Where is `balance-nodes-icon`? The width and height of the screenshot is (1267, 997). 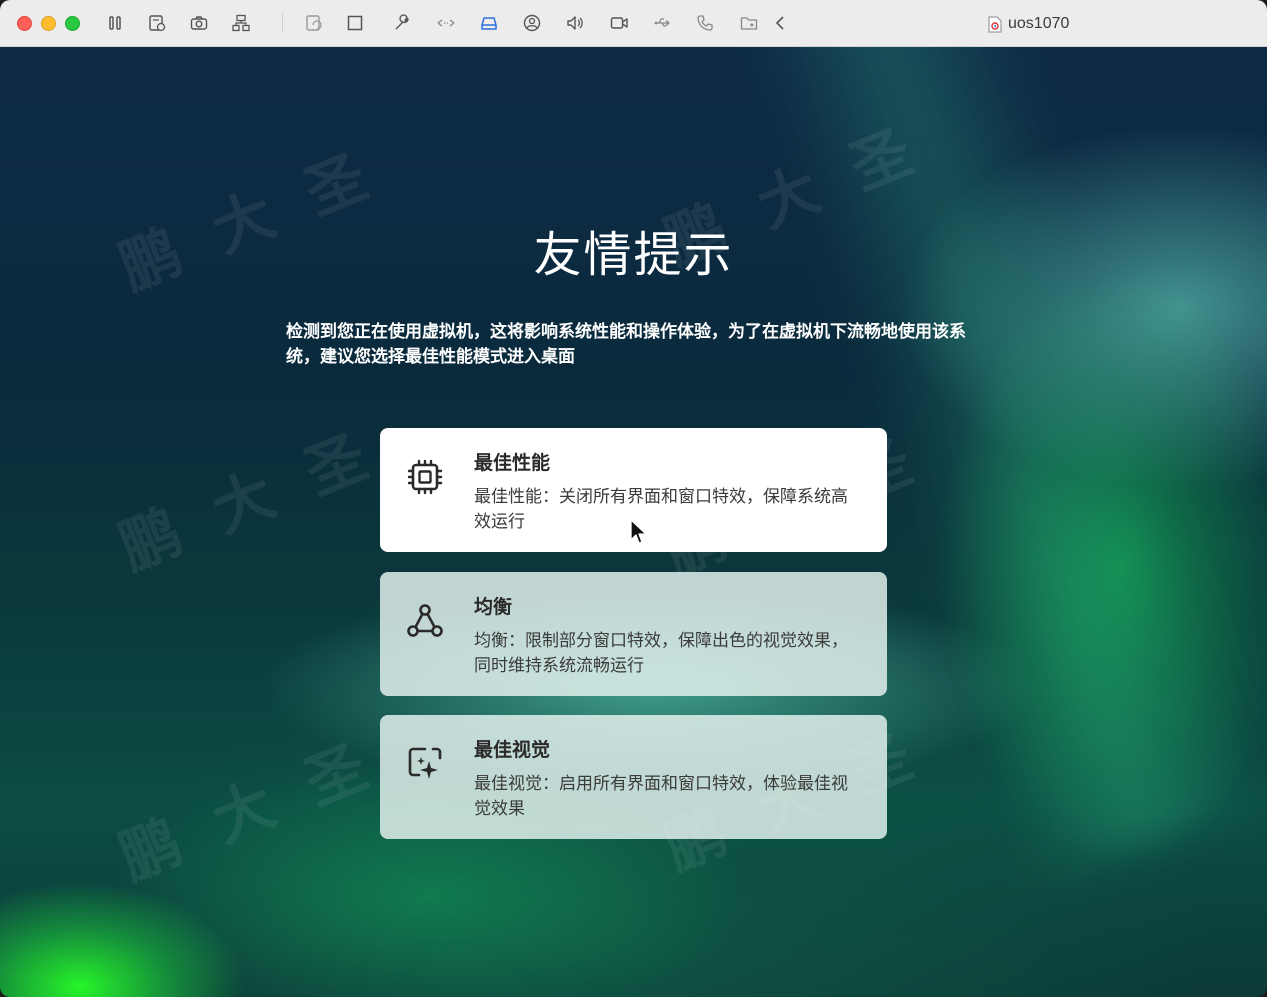 balance-nodes-icon is located at coordinates (425, 621).